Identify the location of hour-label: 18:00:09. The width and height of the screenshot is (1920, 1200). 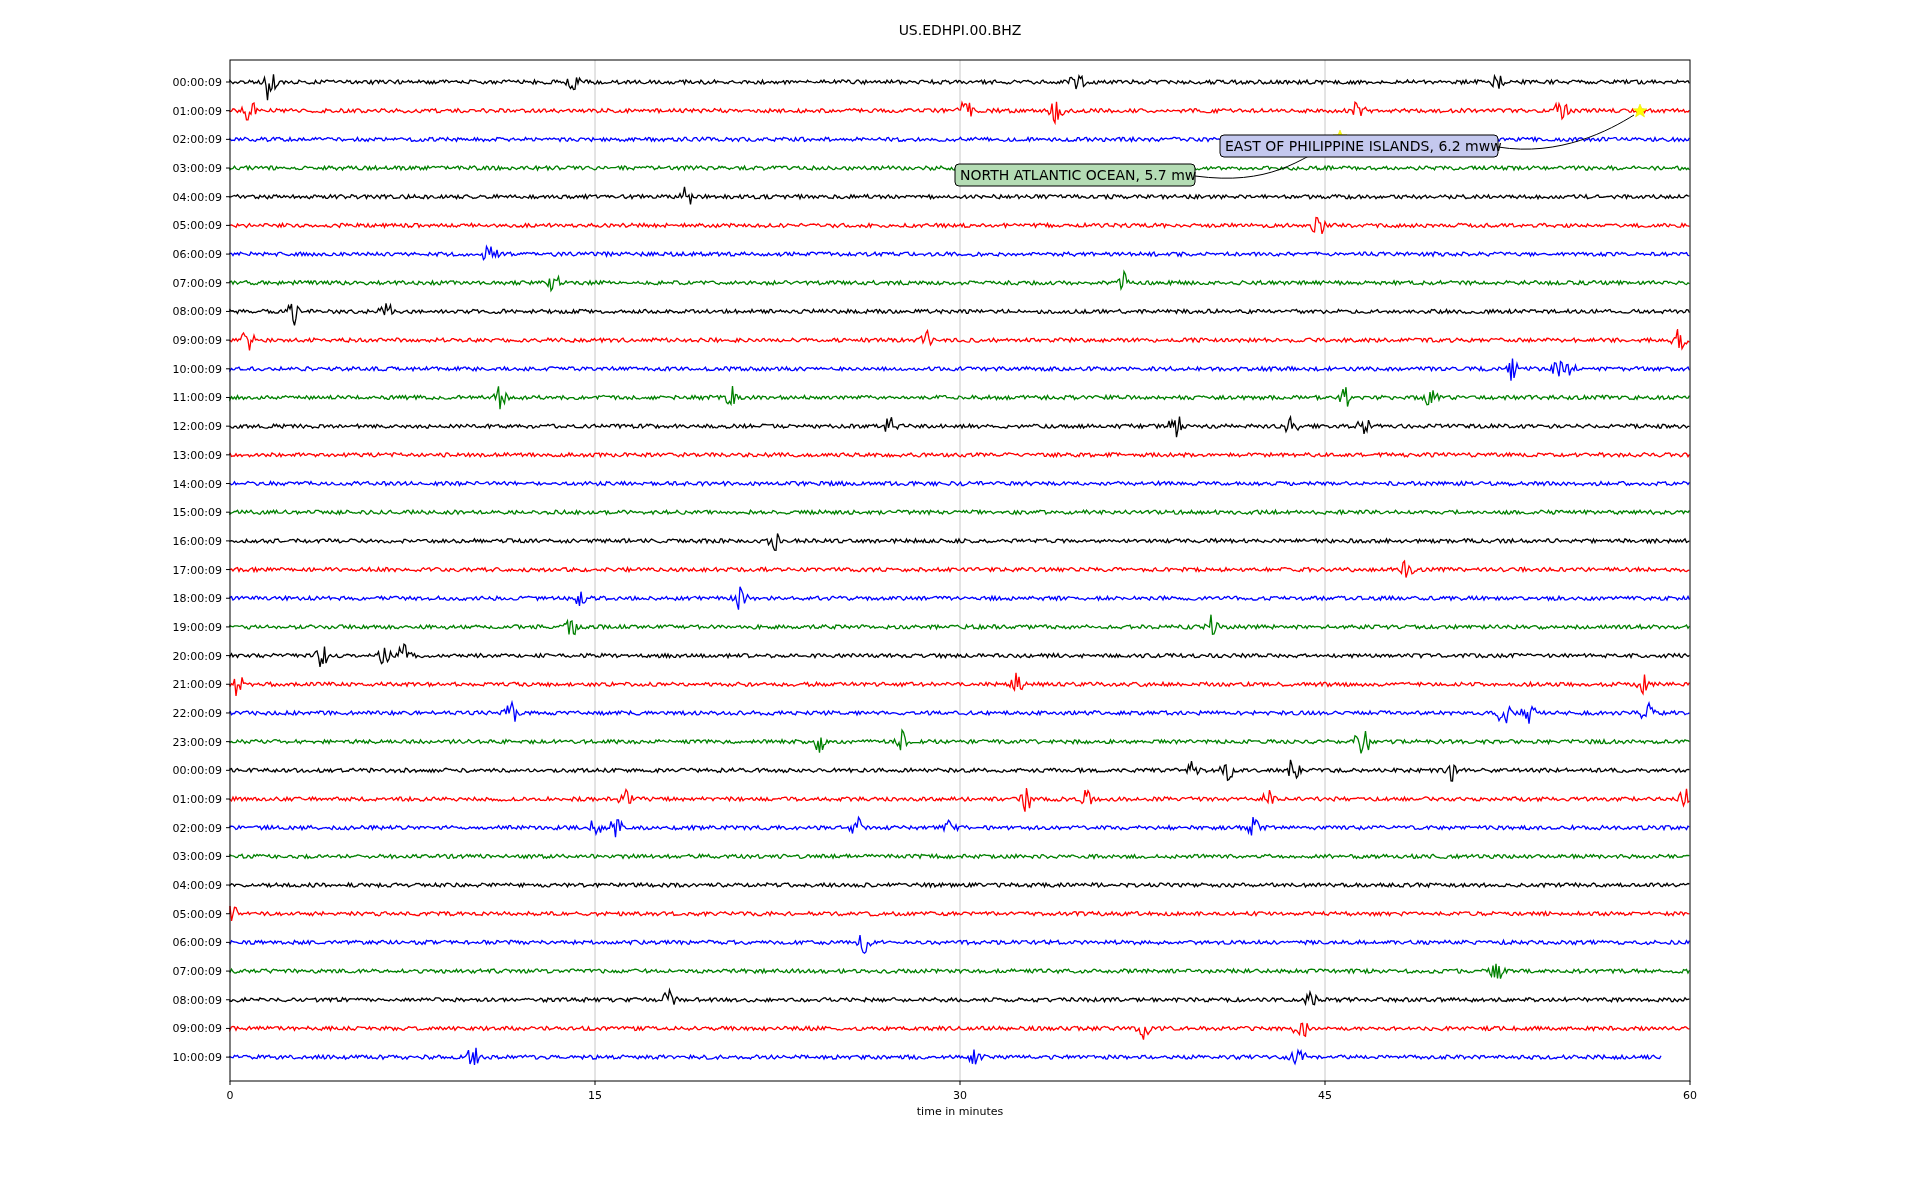
(197, 599).